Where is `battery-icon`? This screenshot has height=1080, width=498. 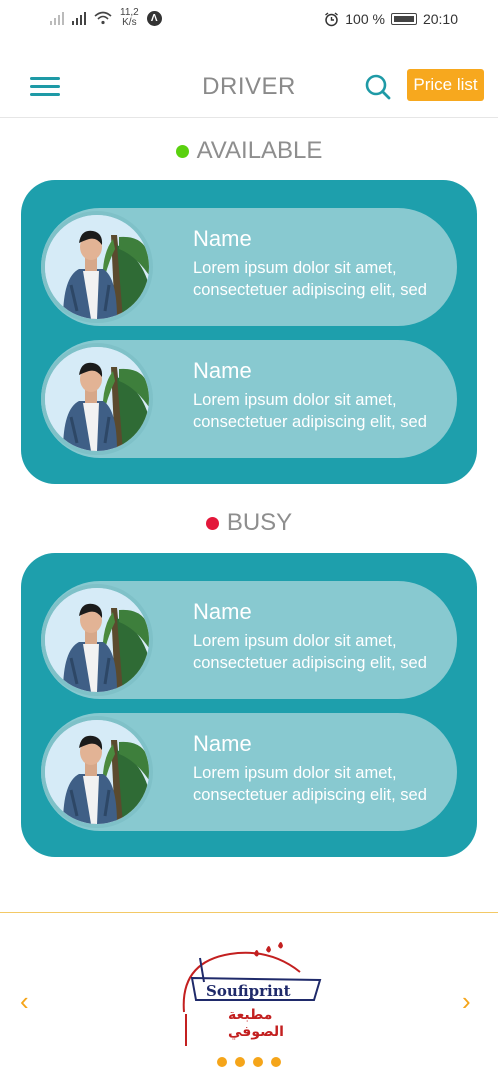
battery-icon is located at coordinates (403, 19).